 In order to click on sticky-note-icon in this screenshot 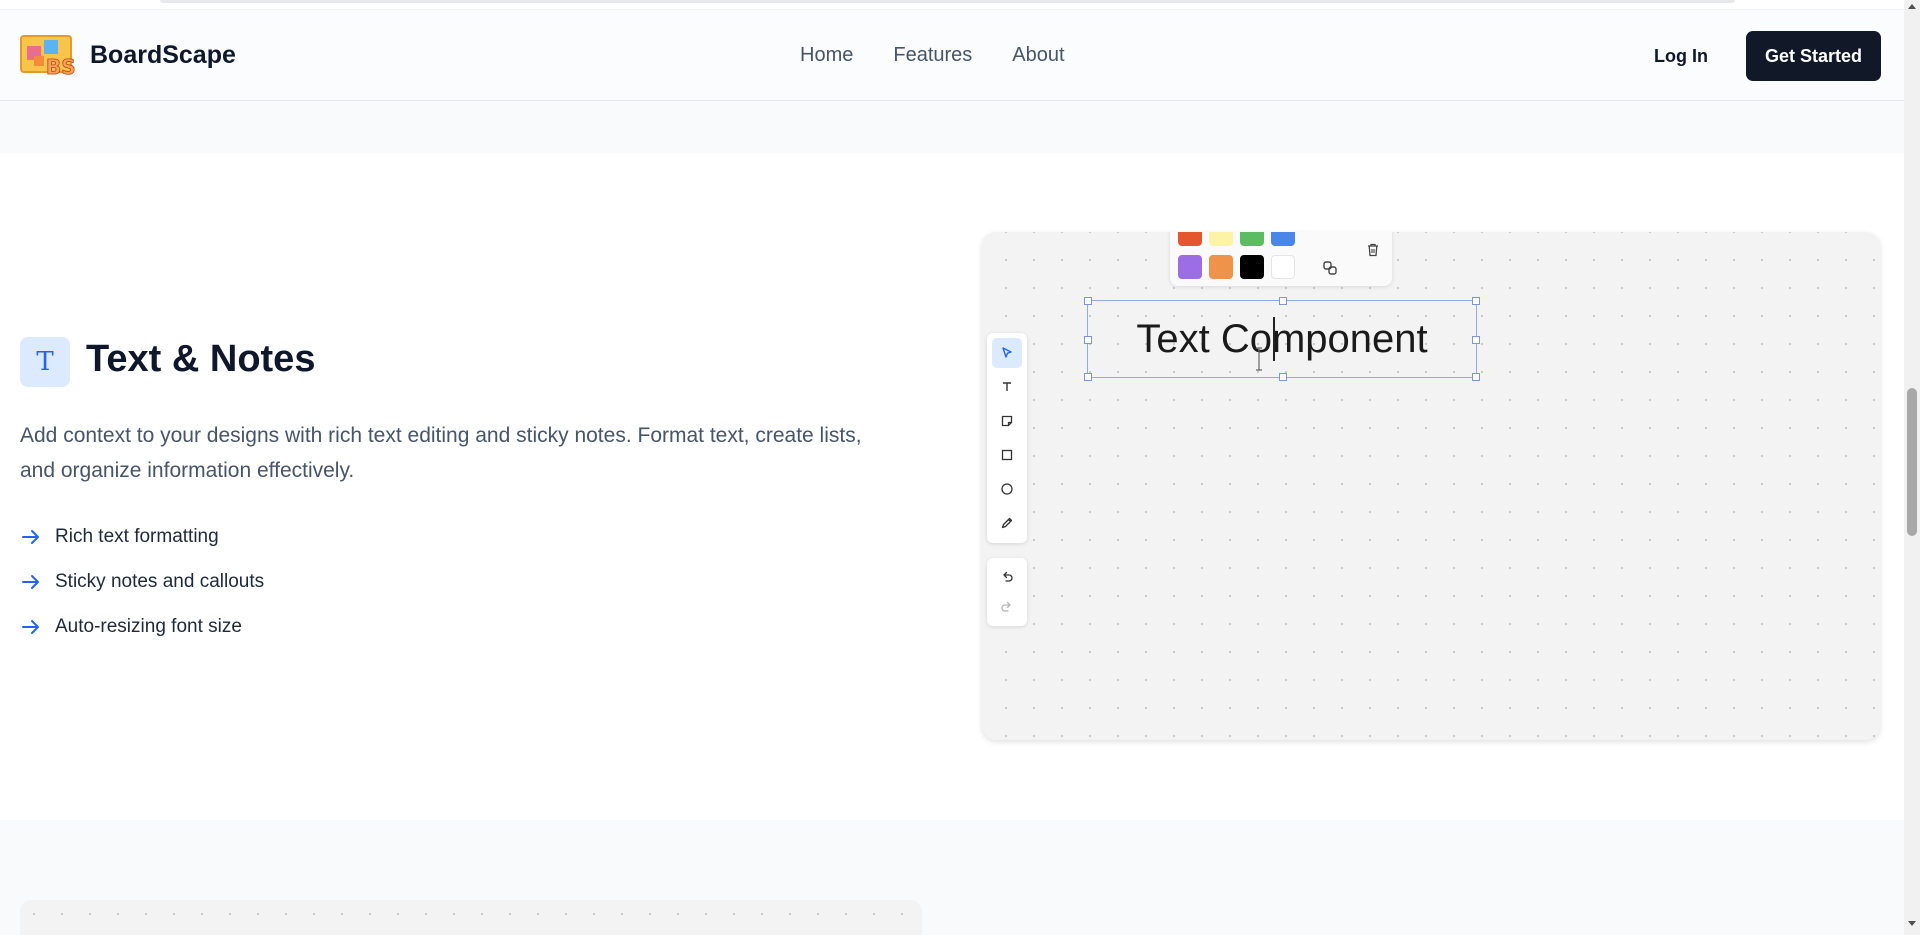, I will do `click(1007, 421)`.